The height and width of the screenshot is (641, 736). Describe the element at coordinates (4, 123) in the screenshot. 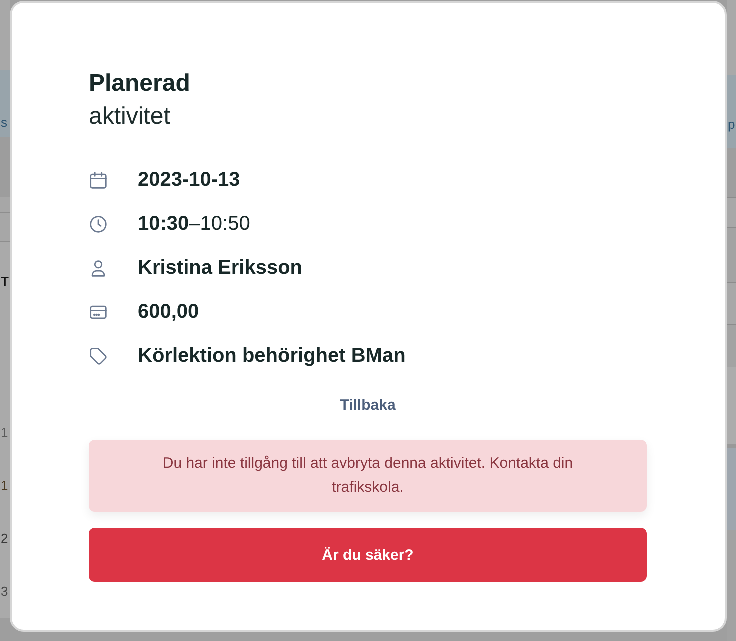

I see `page-text-fragment: s` at that location.